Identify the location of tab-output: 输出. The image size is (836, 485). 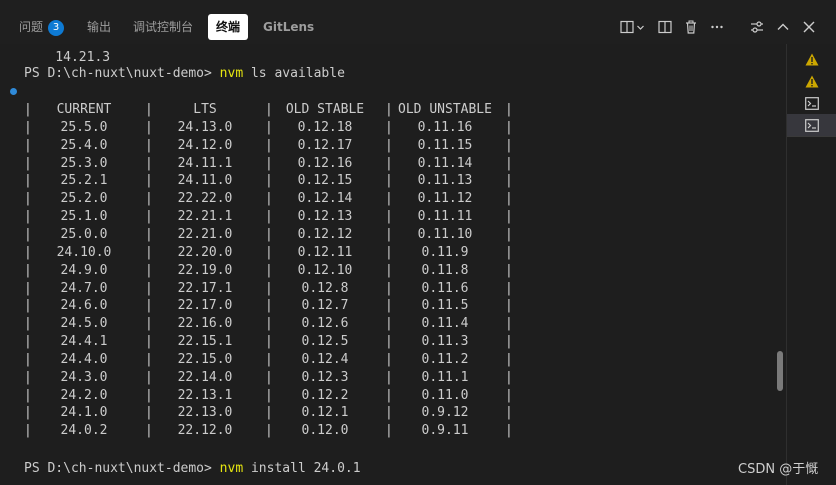
(99, 27).